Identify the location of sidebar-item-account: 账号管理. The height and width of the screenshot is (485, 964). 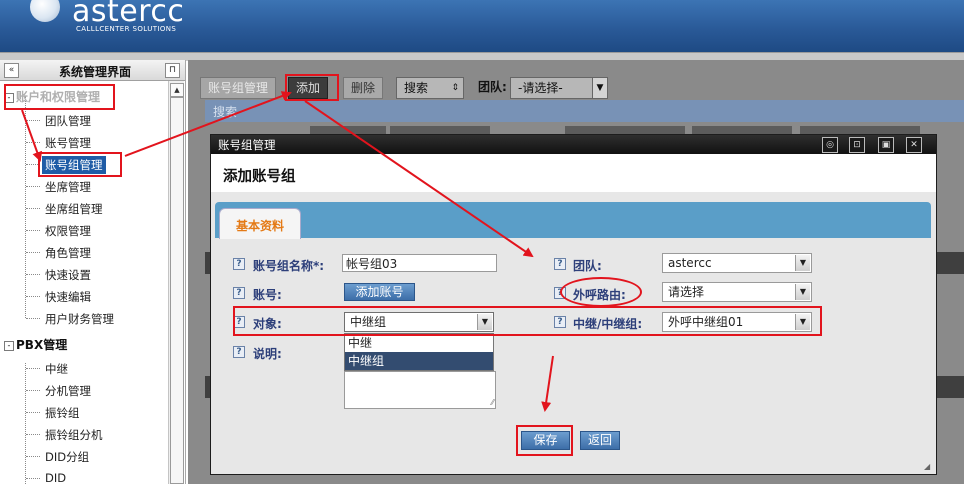
(68, 143).